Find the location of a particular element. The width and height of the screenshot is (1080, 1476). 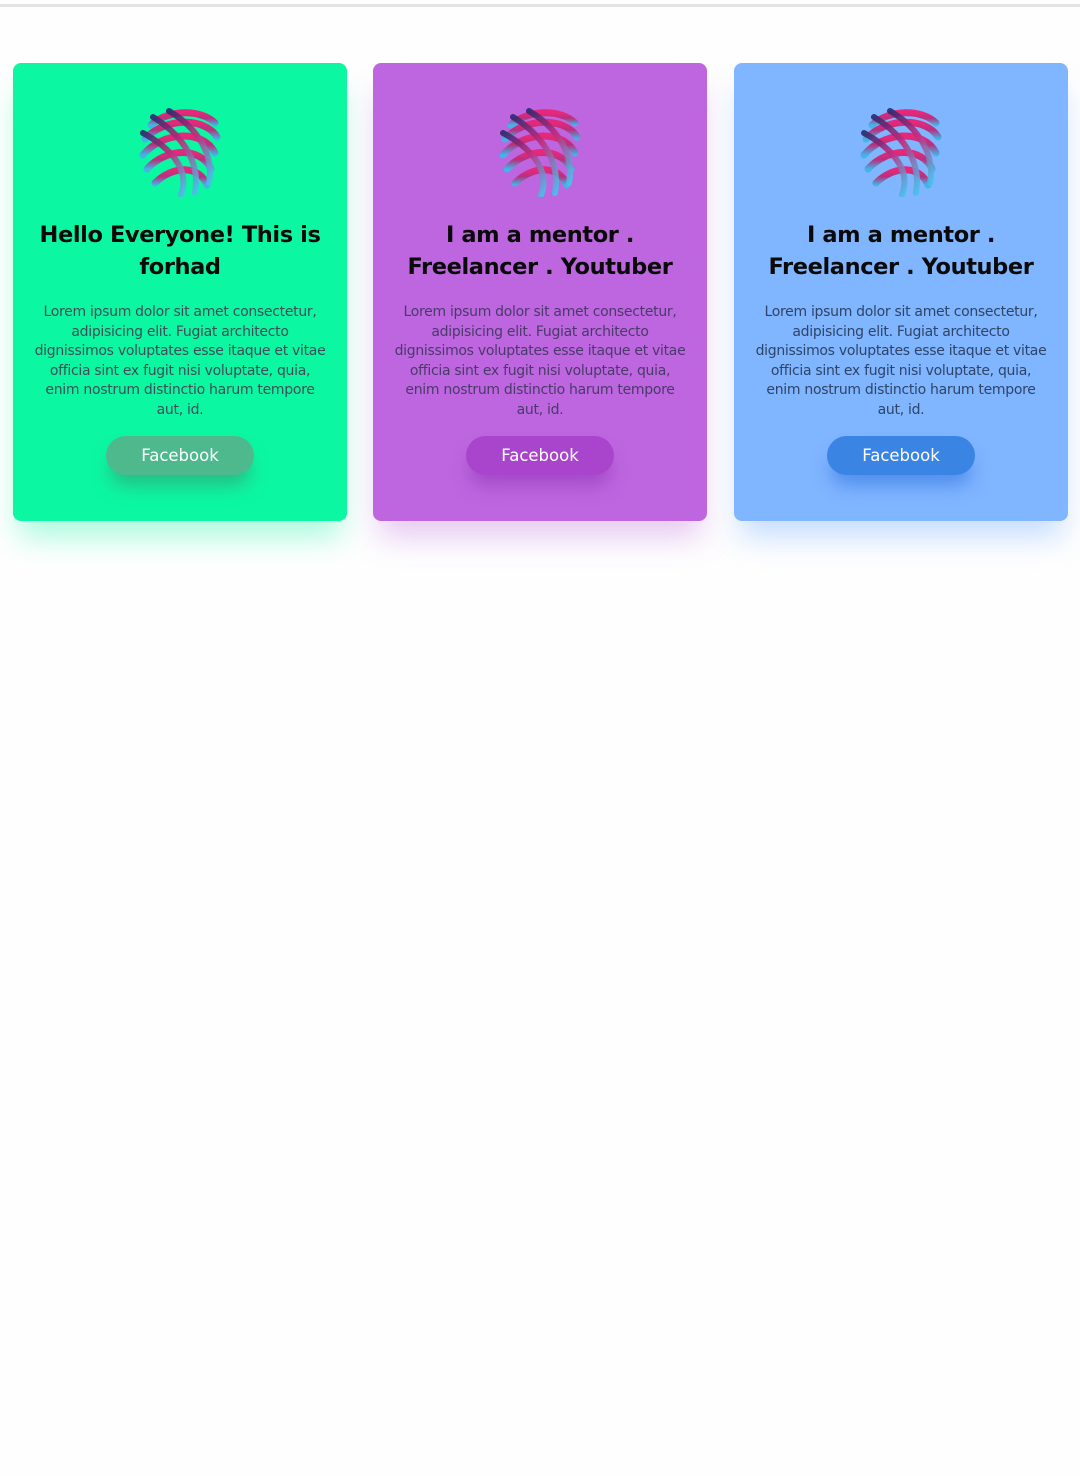

top-divider is located at coordinates (540, 5).